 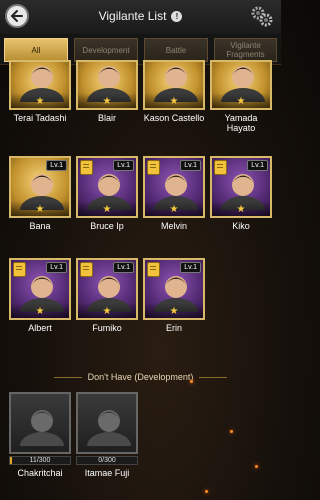 I want to click on tab-label: Battle, so click(x=176, y=50).